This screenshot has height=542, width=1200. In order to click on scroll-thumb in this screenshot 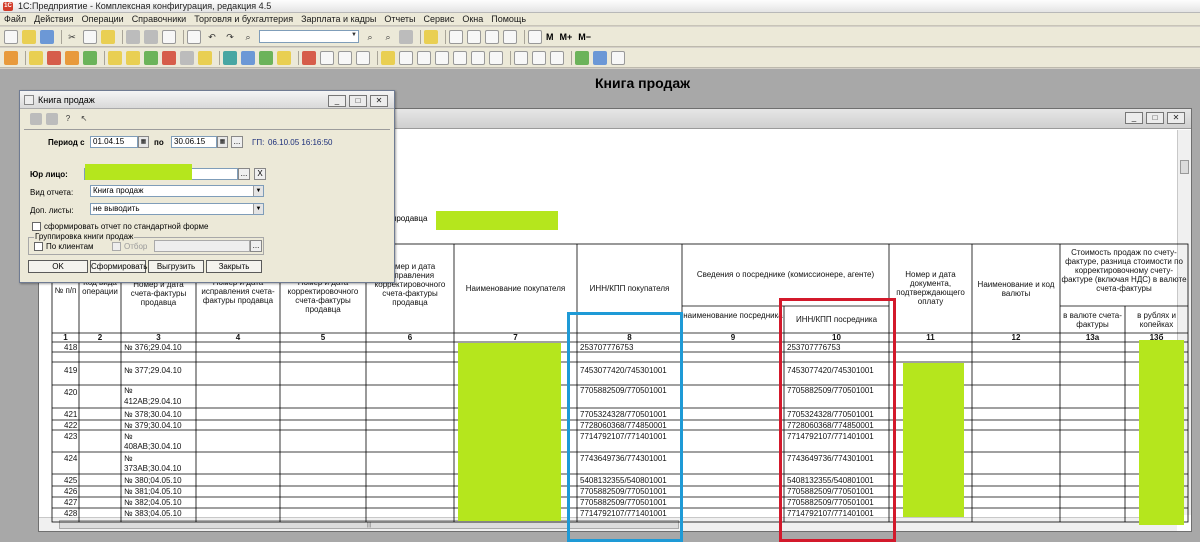, I will do `click(1184, 167)`.